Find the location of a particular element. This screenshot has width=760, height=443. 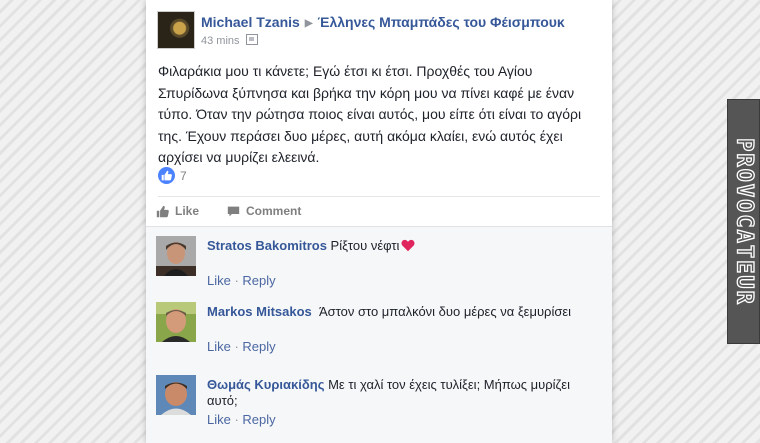

like-reaction-icon is located at coordinates (166, 175).